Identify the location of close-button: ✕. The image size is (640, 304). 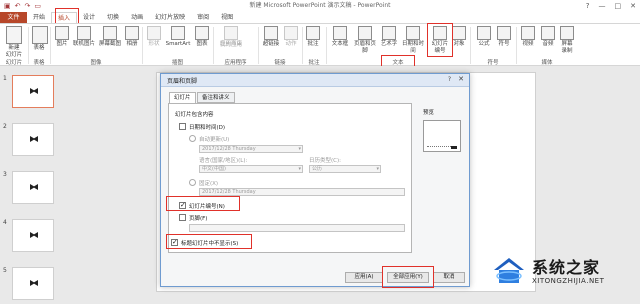
(633, 6).